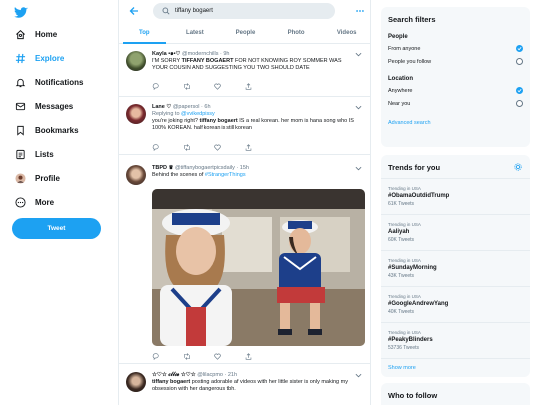  I want to click on who-to-follow-panel: Who to follow, so click(455, 394).